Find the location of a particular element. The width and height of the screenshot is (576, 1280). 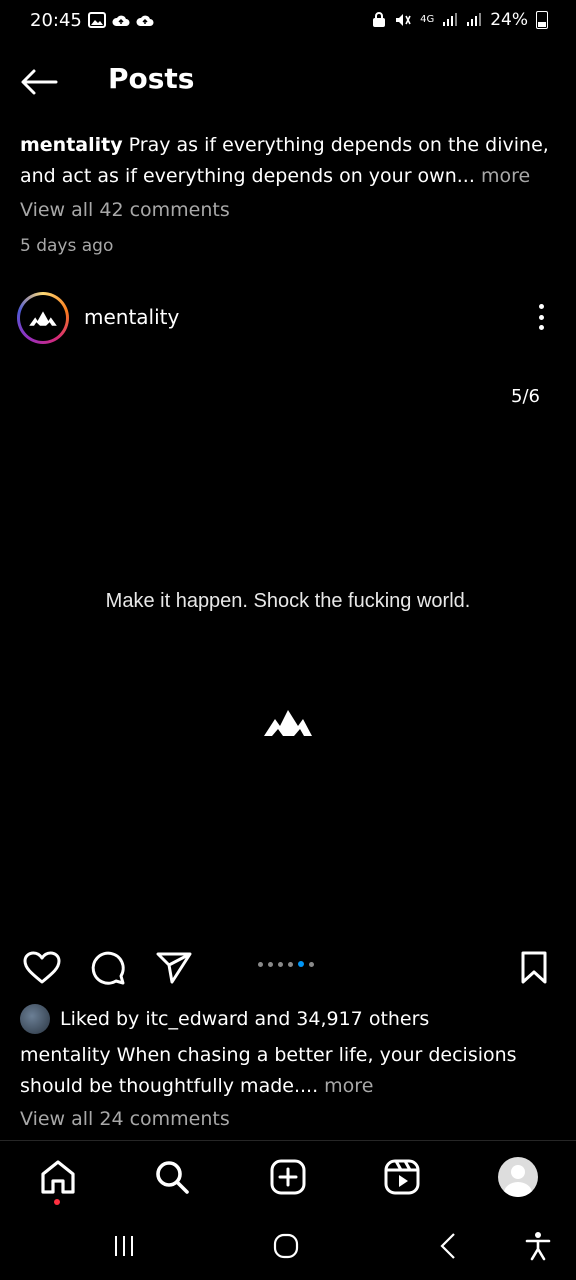

back-button is located at coordinates (42, 82).